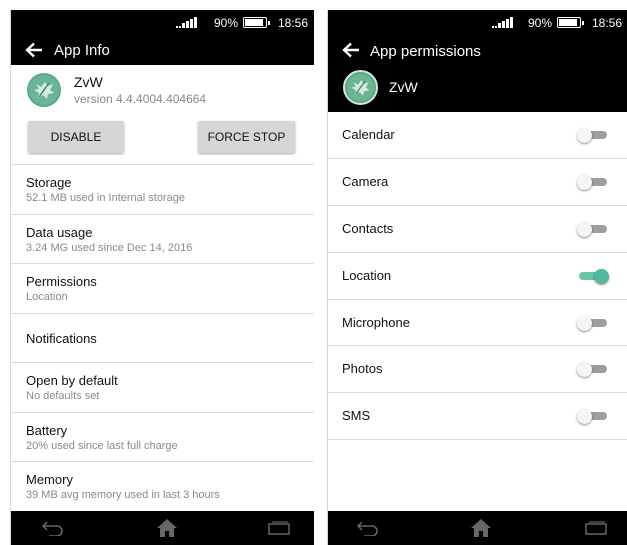  Describe the element at coordinates (376, 322) in the screenshot. I see `permission-label: Microphone` at that location.